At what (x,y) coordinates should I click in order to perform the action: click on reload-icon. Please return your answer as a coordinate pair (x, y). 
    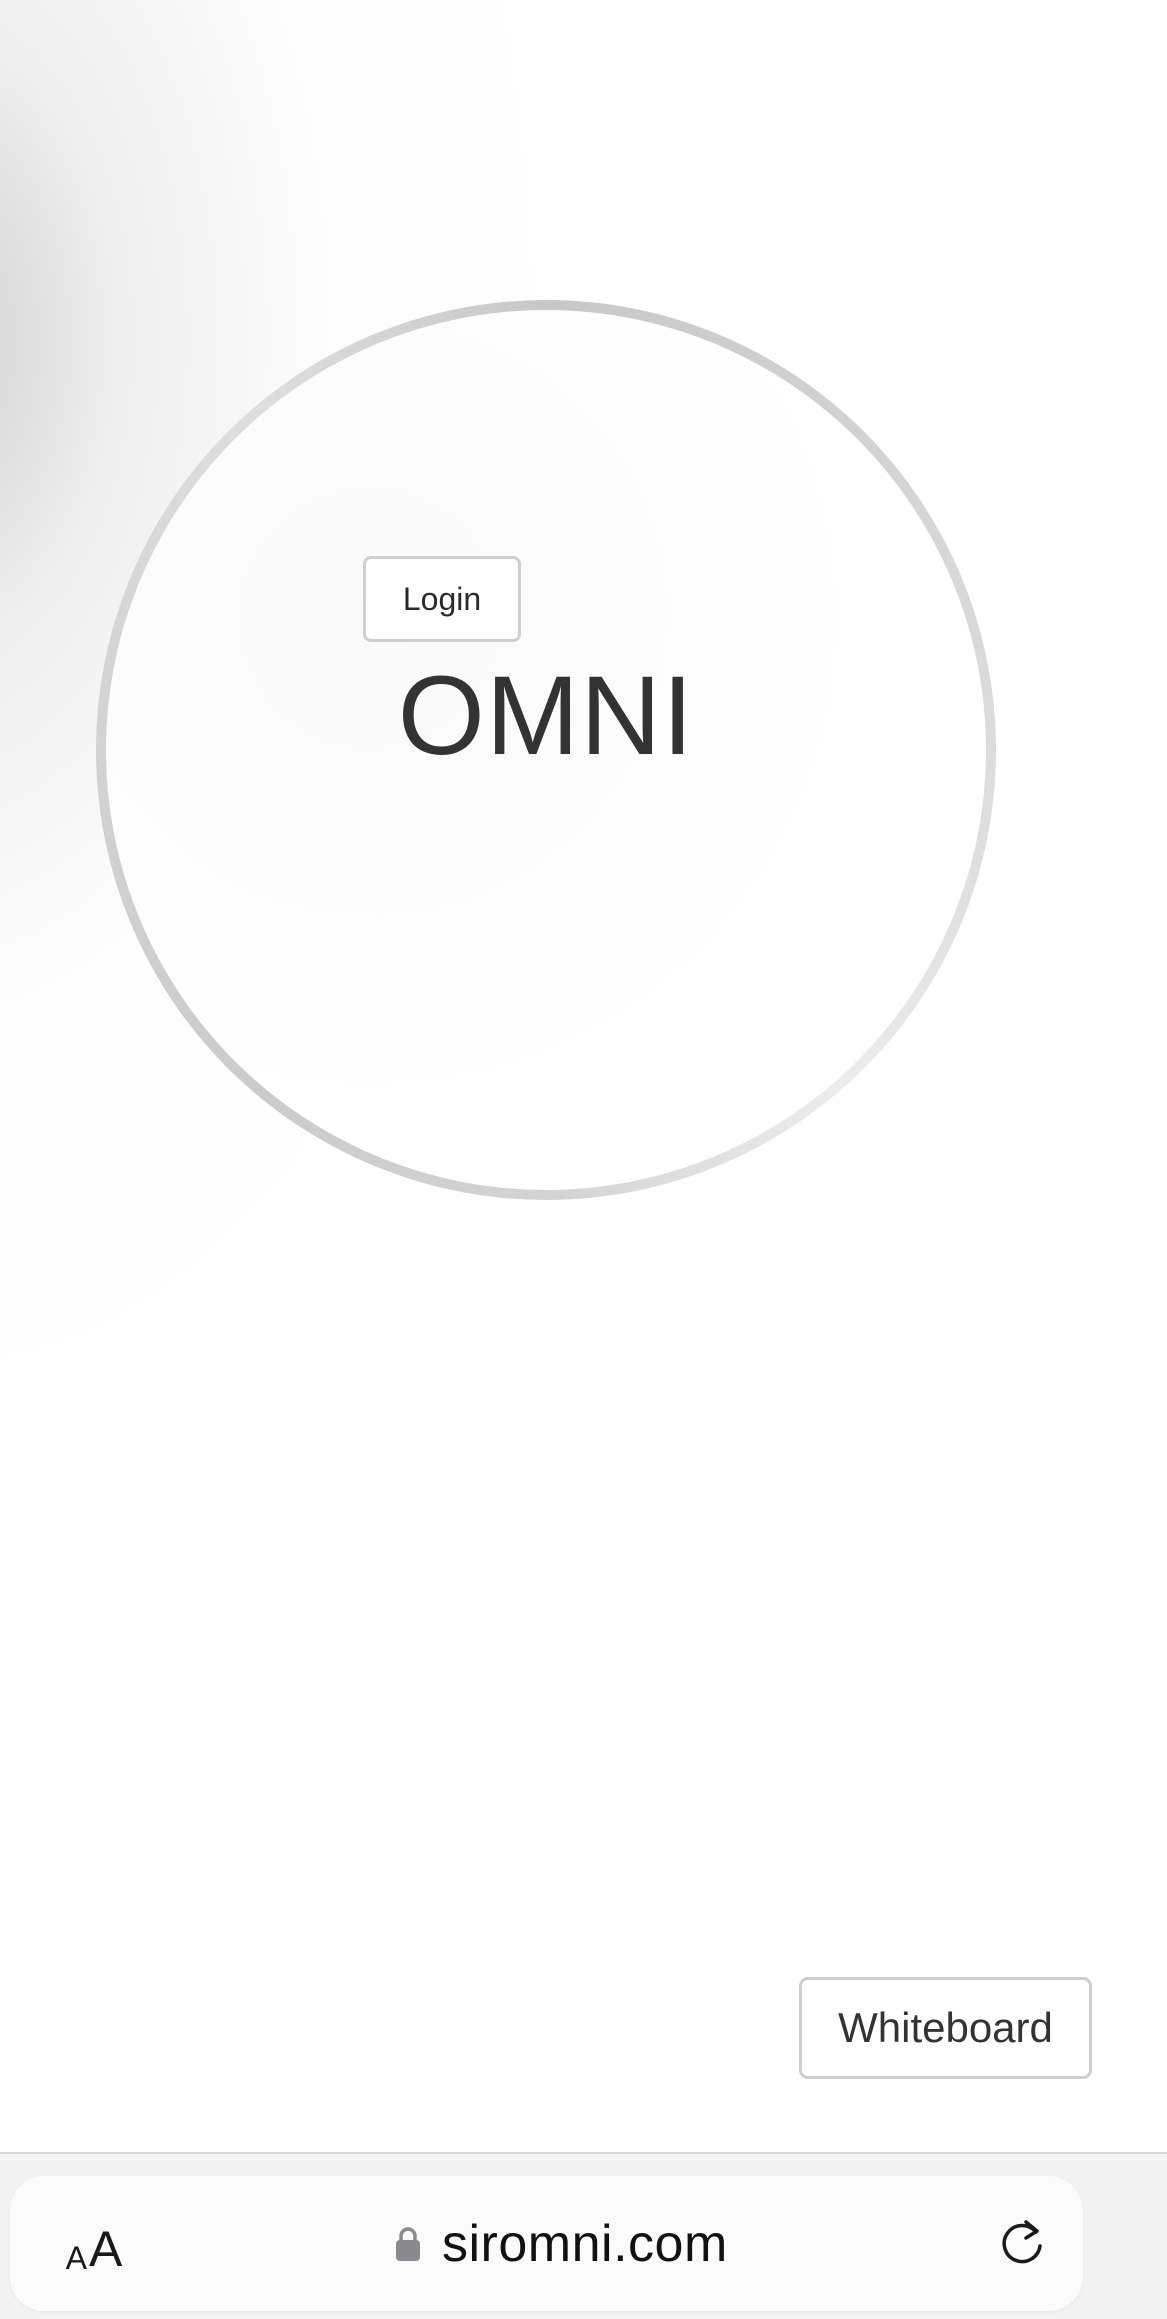
    Looking at the image, I should click on (1022, 2244).